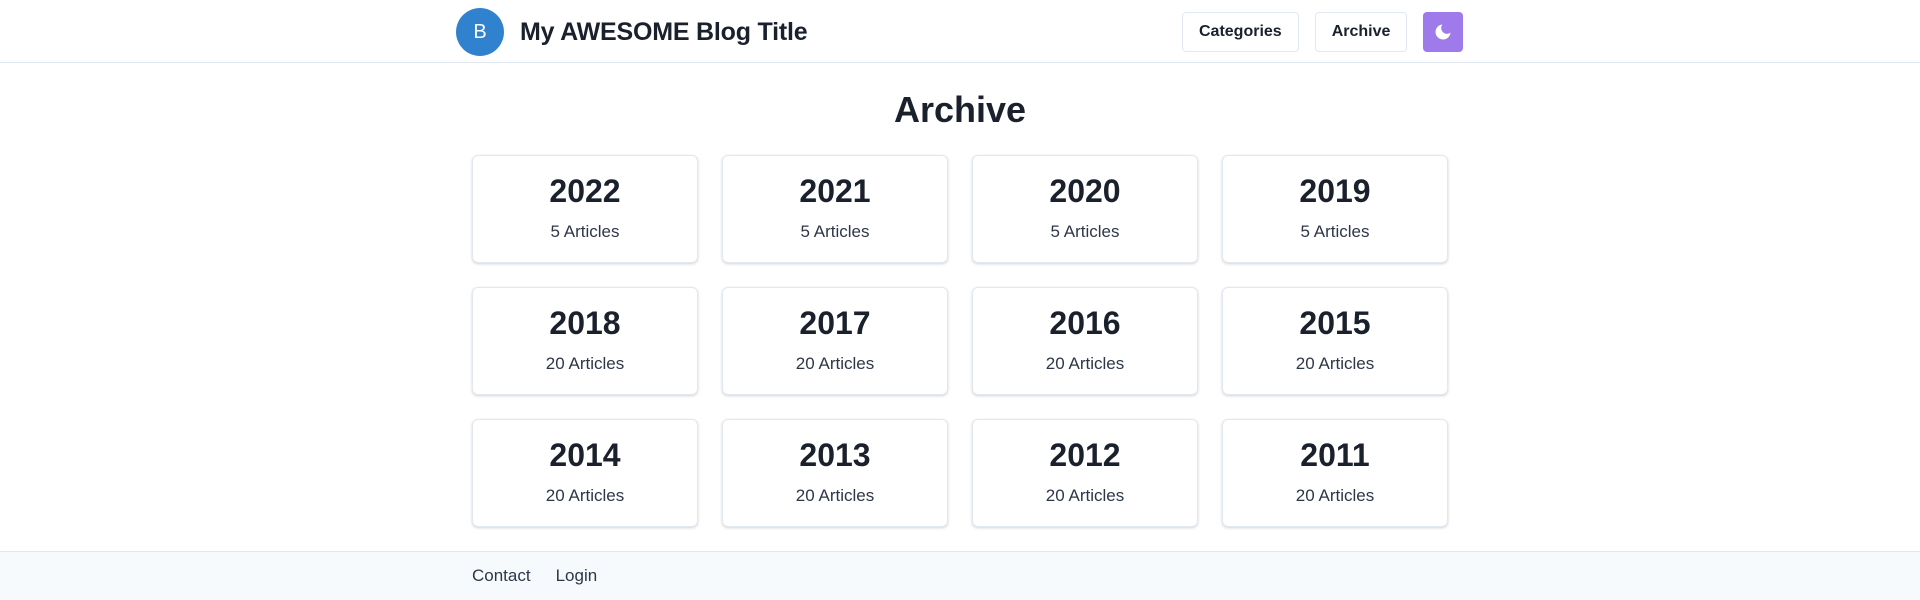  I want to click on year-label: 2019, so click(1335, 191).